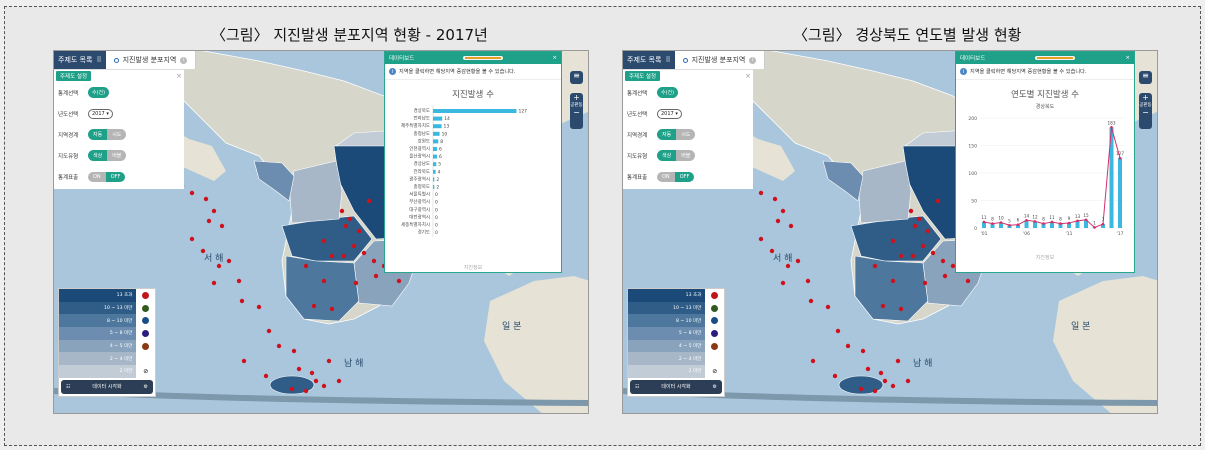 This screenshot has width=1205, height=450. Describe the element at coordinates (436, 195) in the screenshot. I see `data-label: 0` at that location.